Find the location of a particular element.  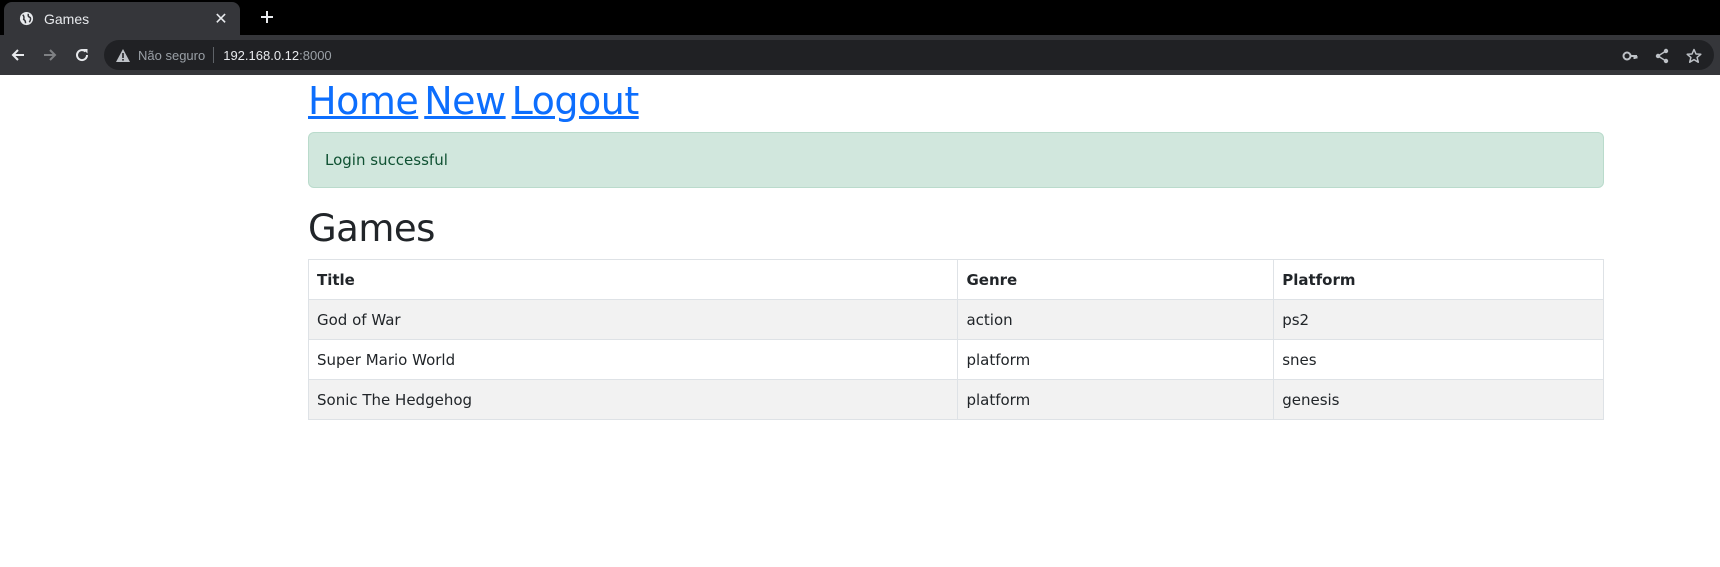

warning-triangle-icon is located at coordinates (123, 55).